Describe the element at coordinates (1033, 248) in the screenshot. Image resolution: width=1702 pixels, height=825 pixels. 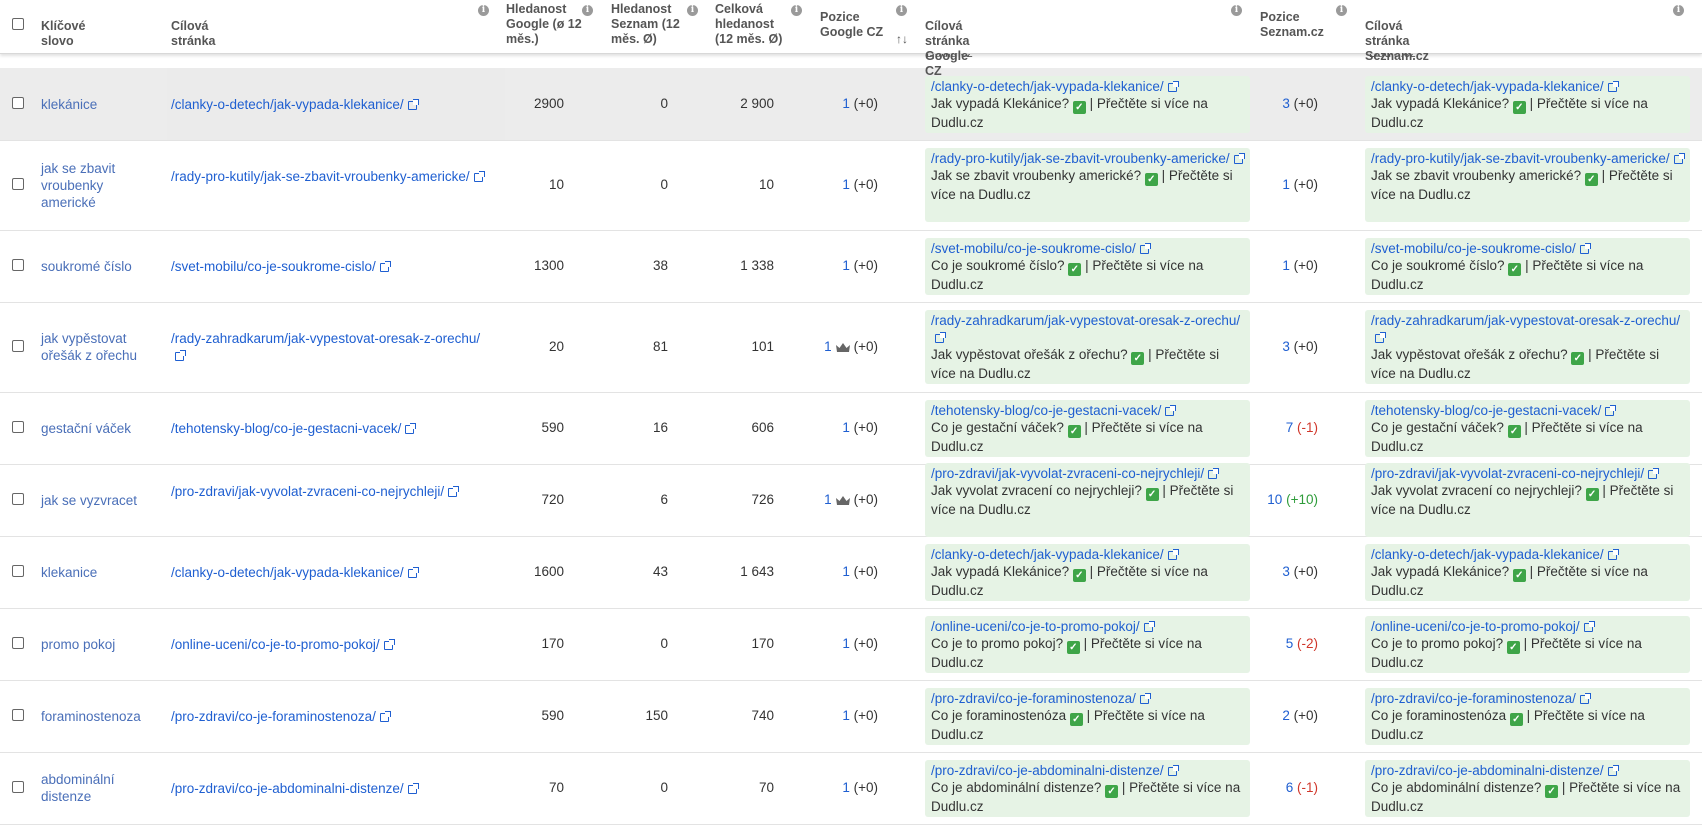
I see `google-target-link: /svet-mobilu/co-je-soukrome-cislo/` at that location.